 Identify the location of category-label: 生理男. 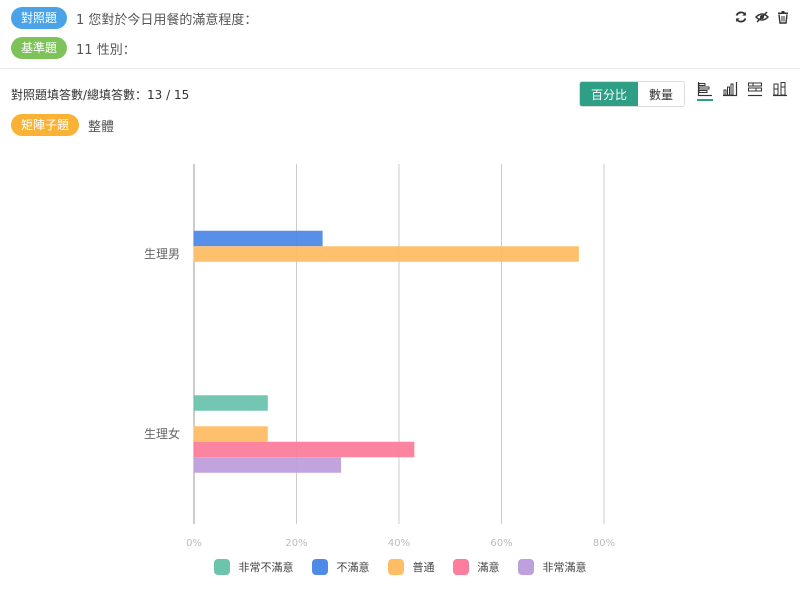
(162, 254).